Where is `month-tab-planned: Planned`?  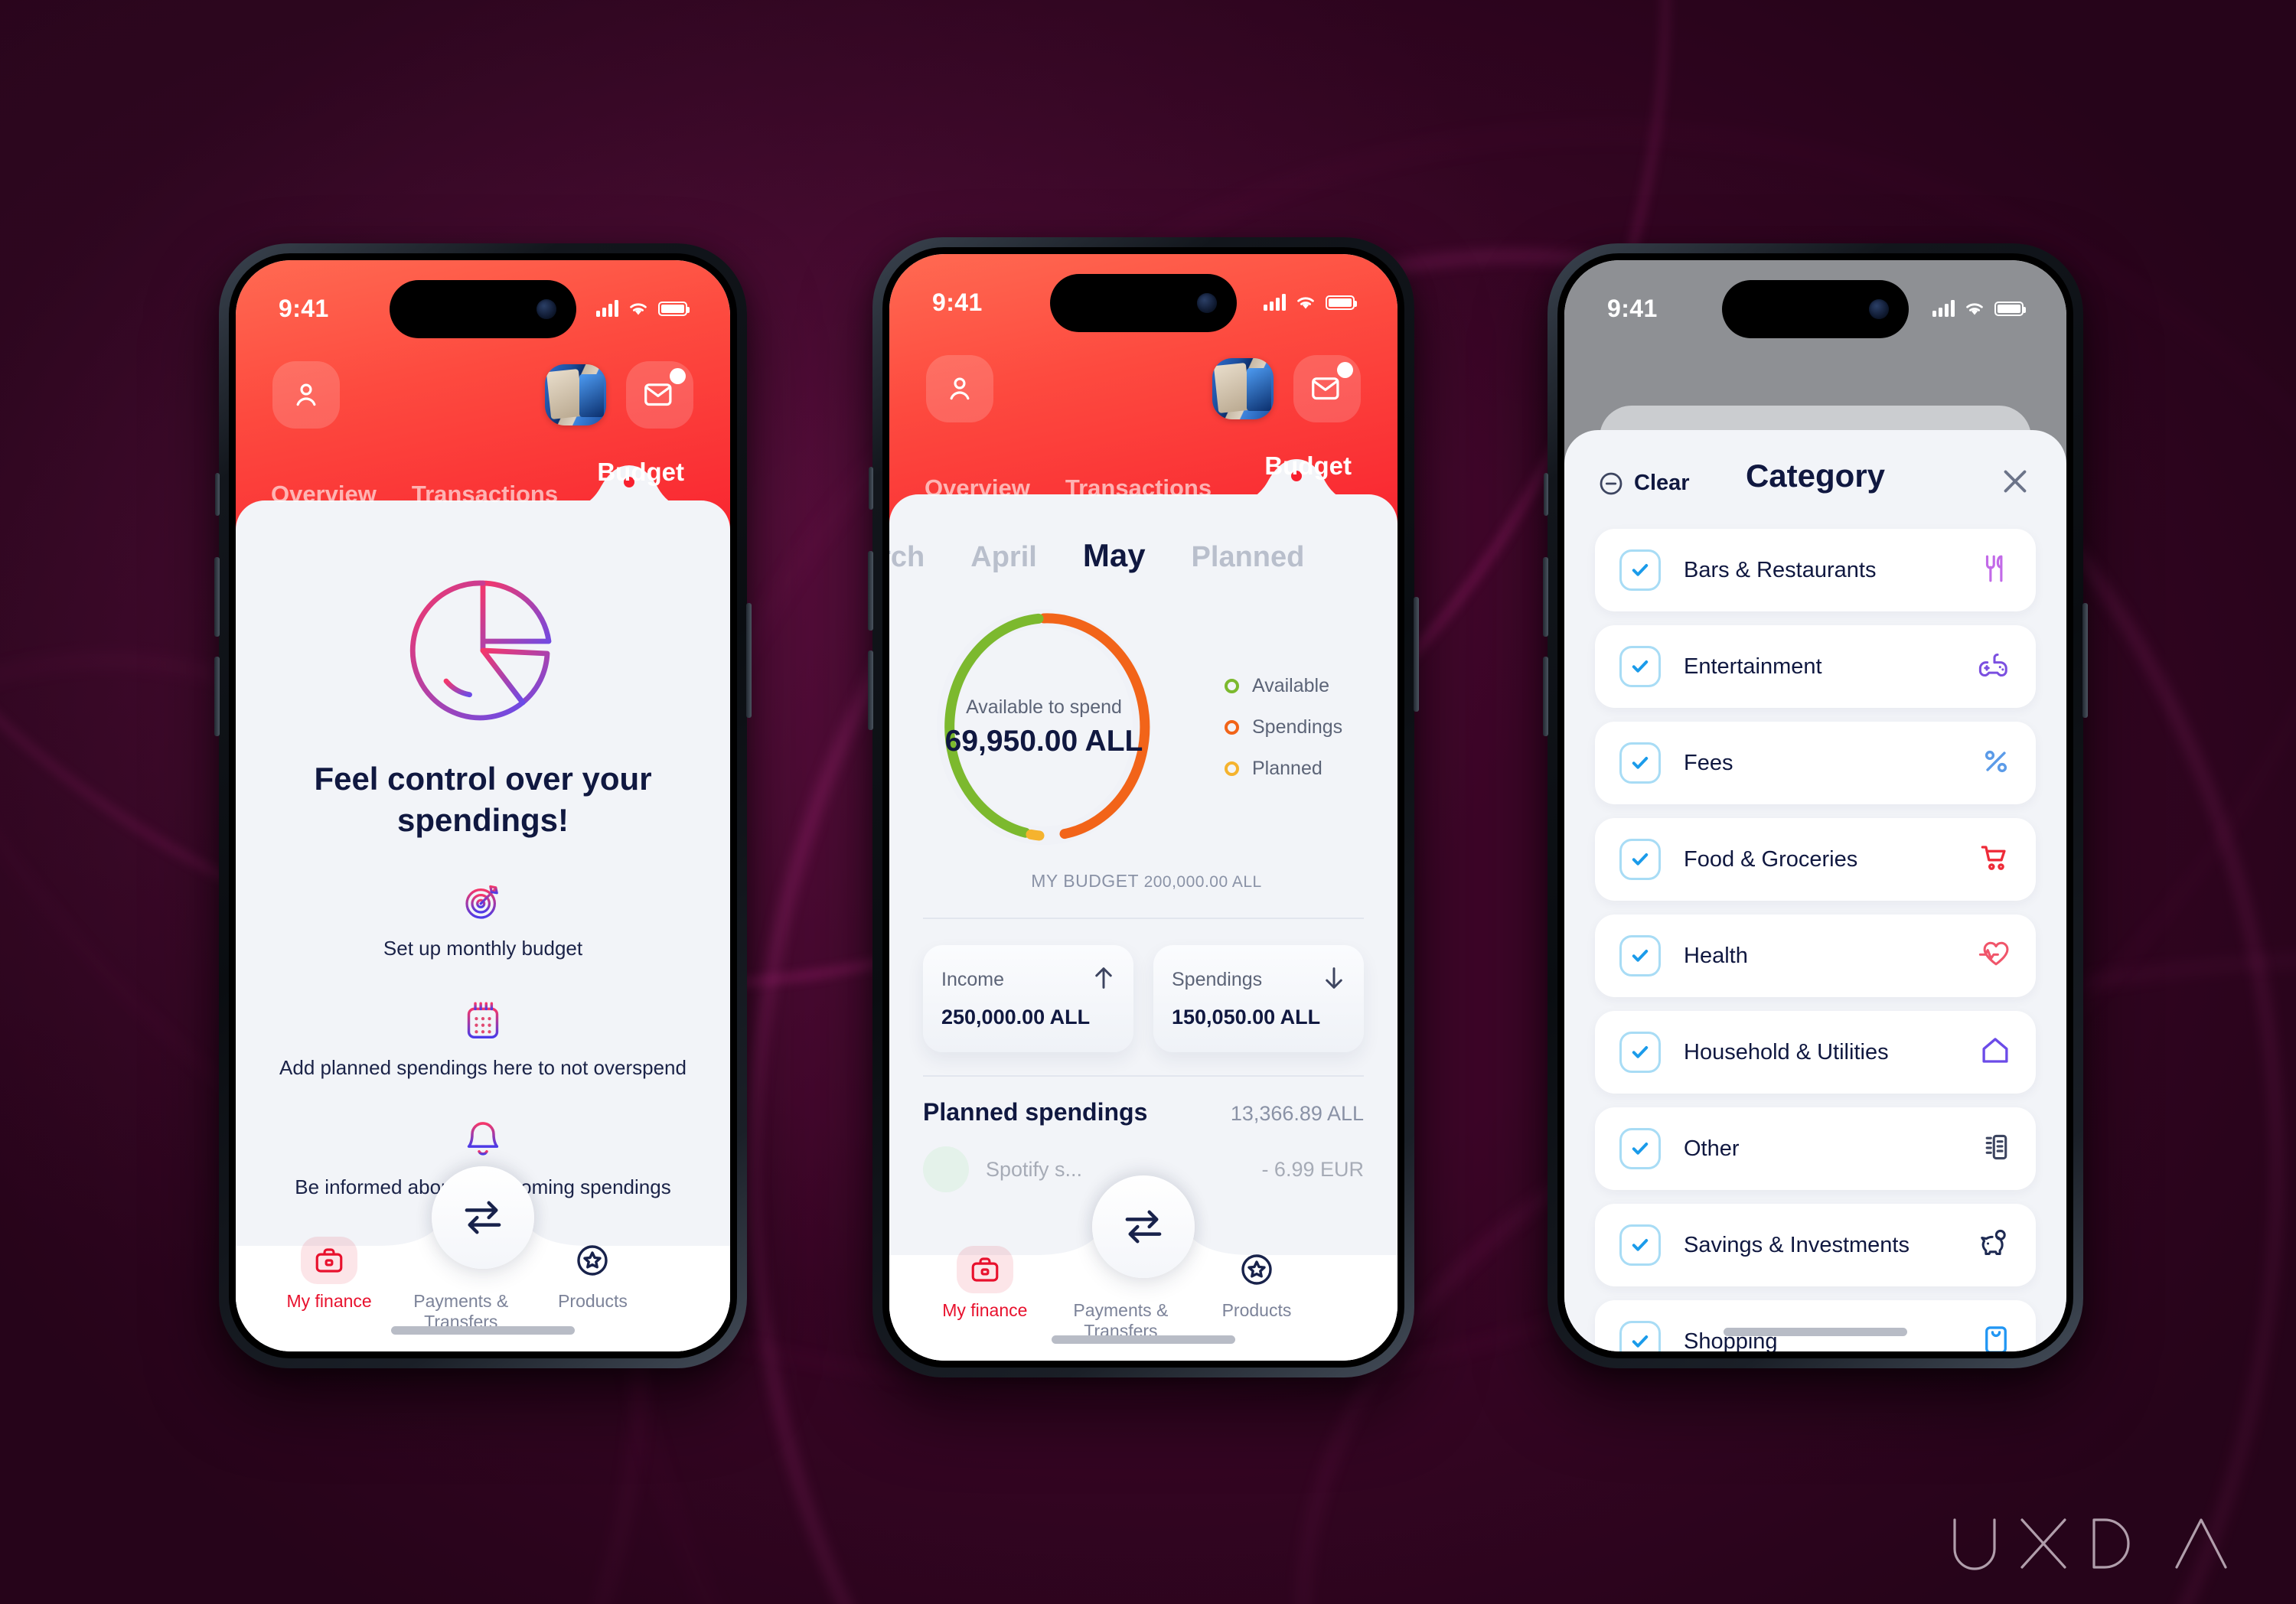 month-tab-planned: Planned is located at coordinates (1248, 558).